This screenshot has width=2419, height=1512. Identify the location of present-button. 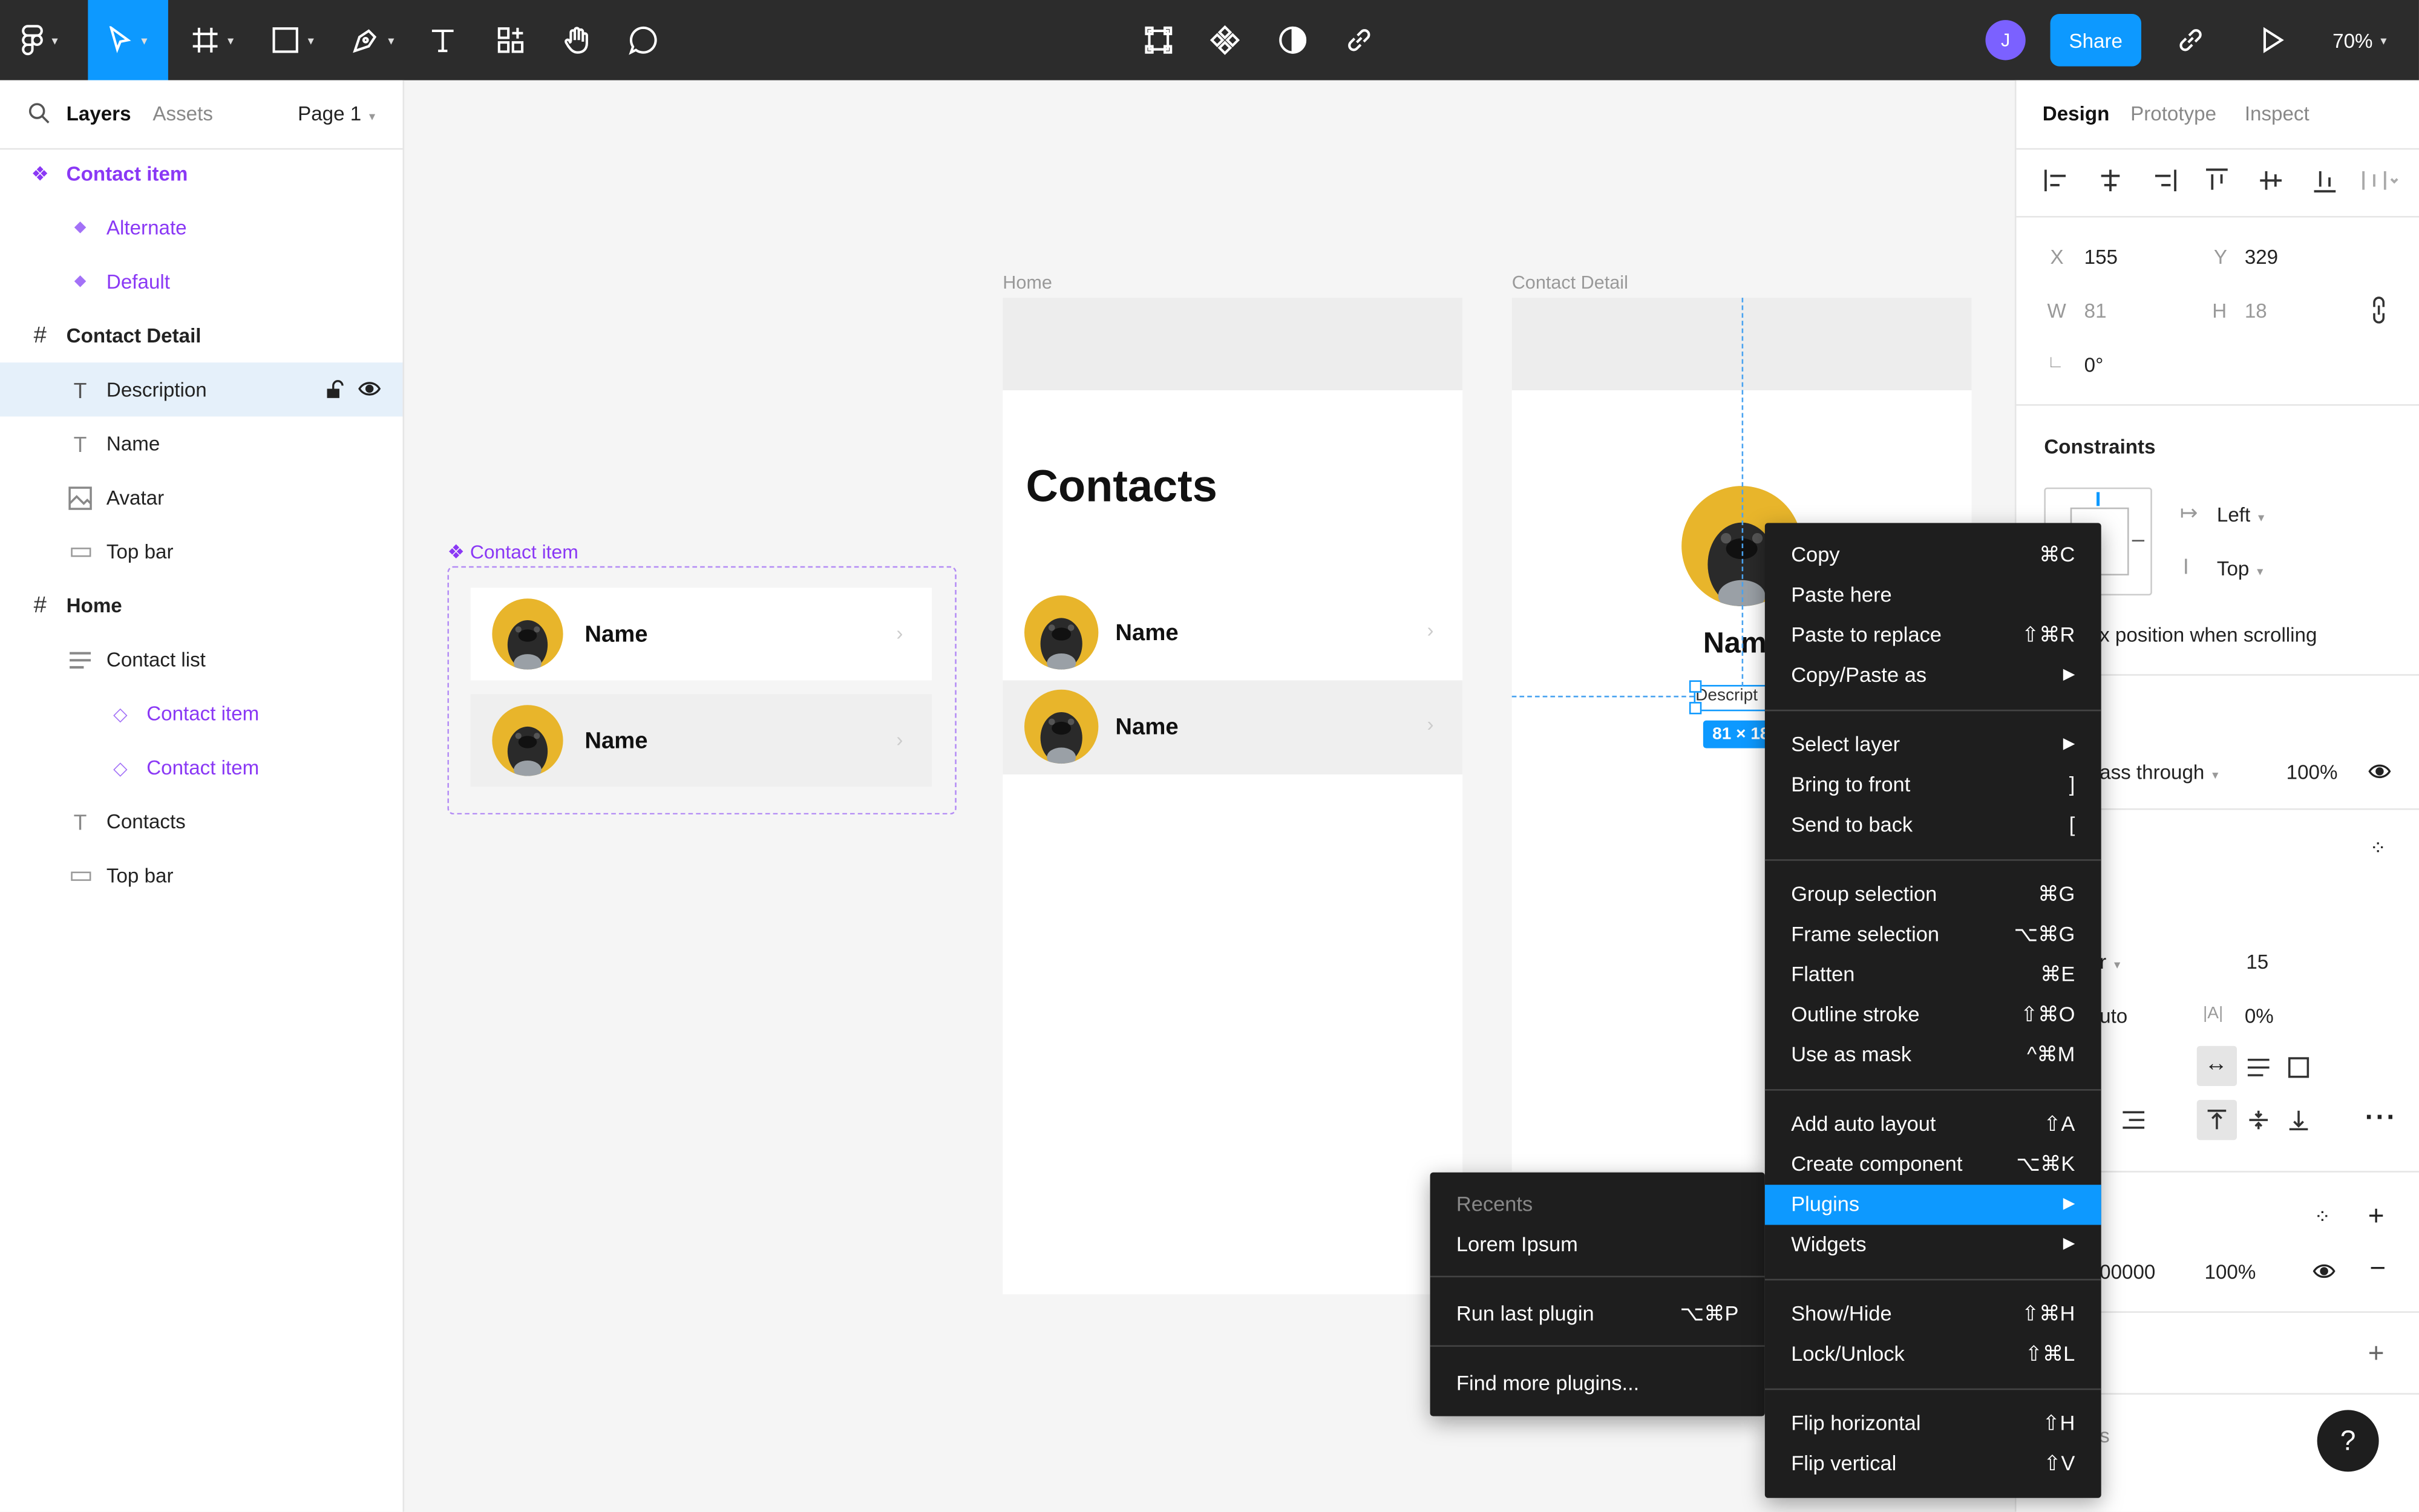
(2272, 40).